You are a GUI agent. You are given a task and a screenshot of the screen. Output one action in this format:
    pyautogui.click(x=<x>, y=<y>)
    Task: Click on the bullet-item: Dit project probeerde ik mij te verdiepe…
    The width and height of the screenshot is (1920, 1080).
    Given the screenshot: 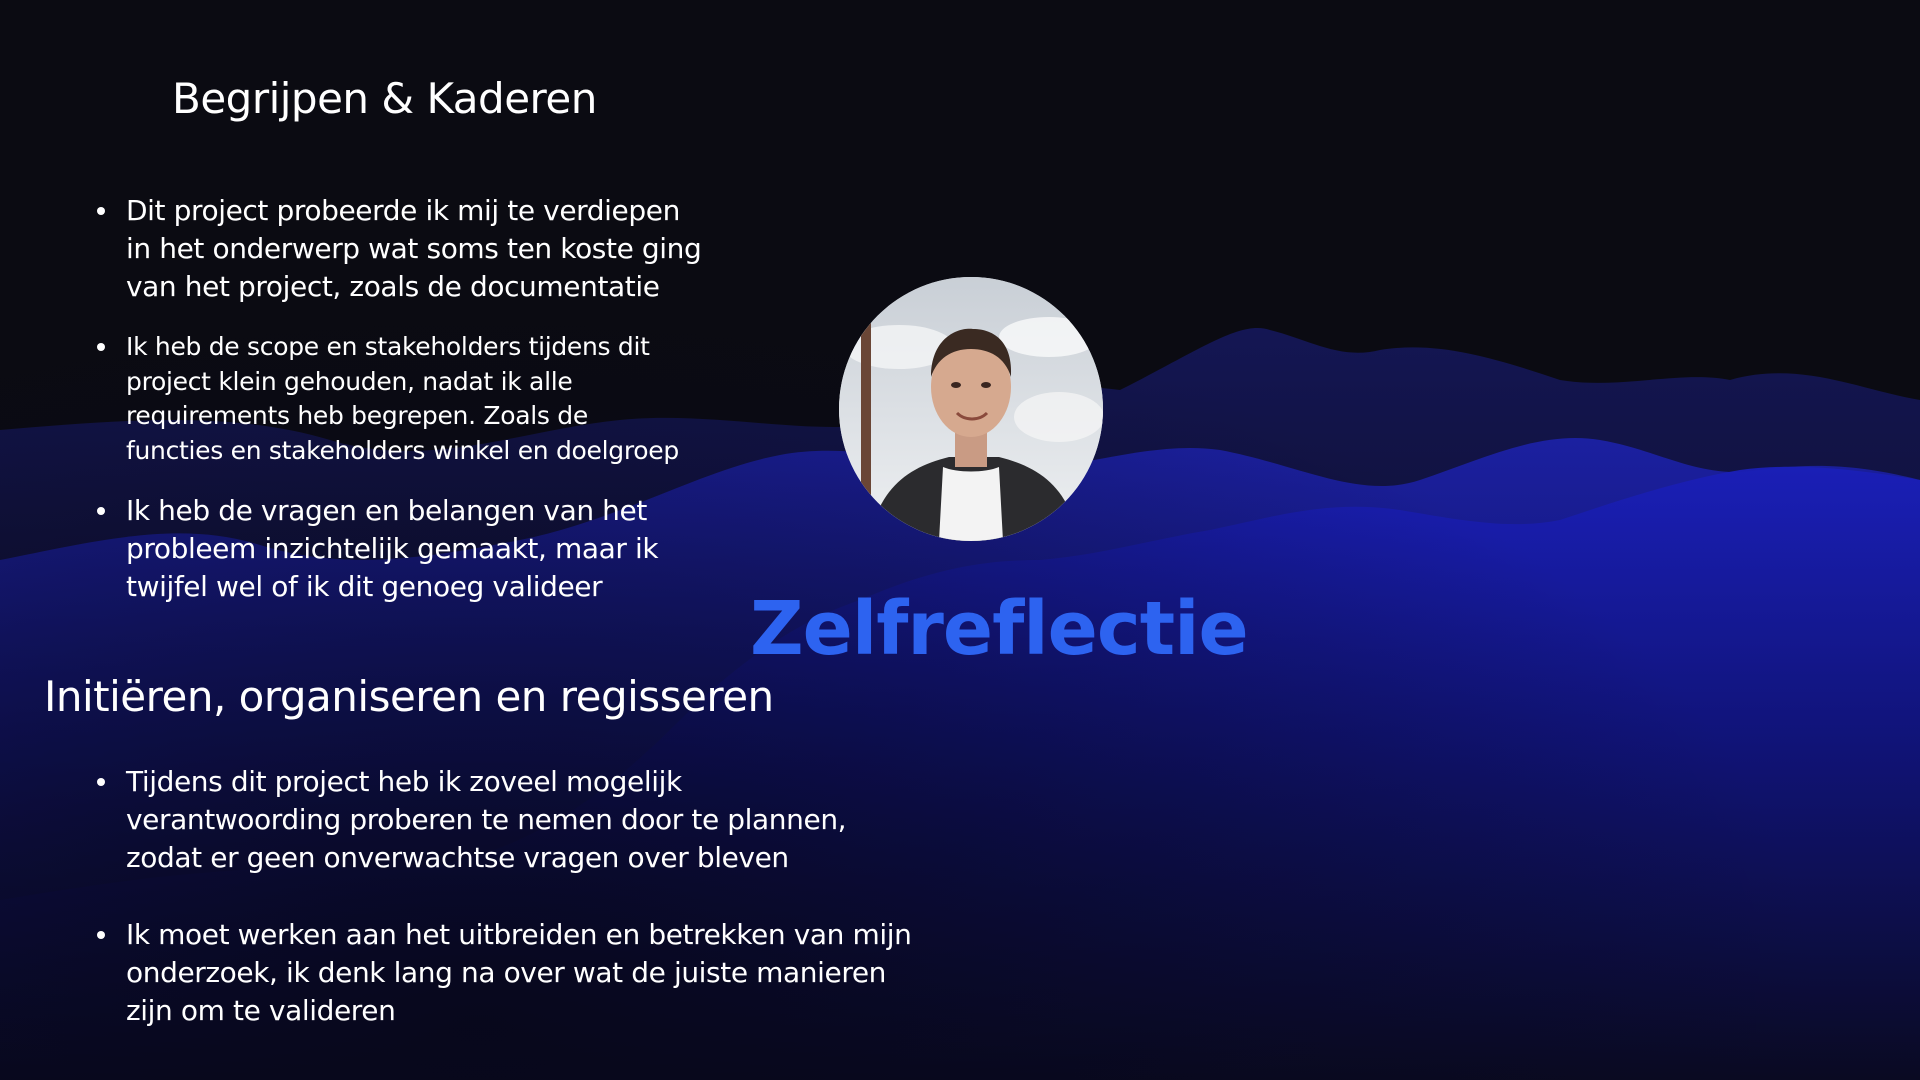 What is the action you would take?
    pyautogui.click(x=417, y=249)
    